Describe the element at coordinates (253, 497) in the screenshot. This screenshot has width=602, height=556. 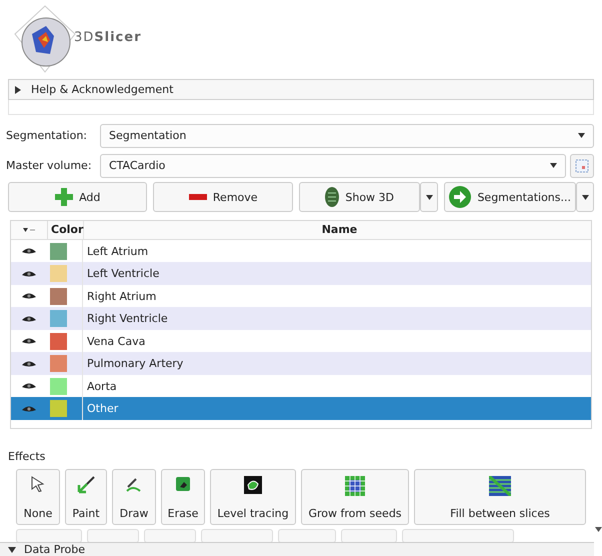
I see `effect-button: Level tracing` at that location.